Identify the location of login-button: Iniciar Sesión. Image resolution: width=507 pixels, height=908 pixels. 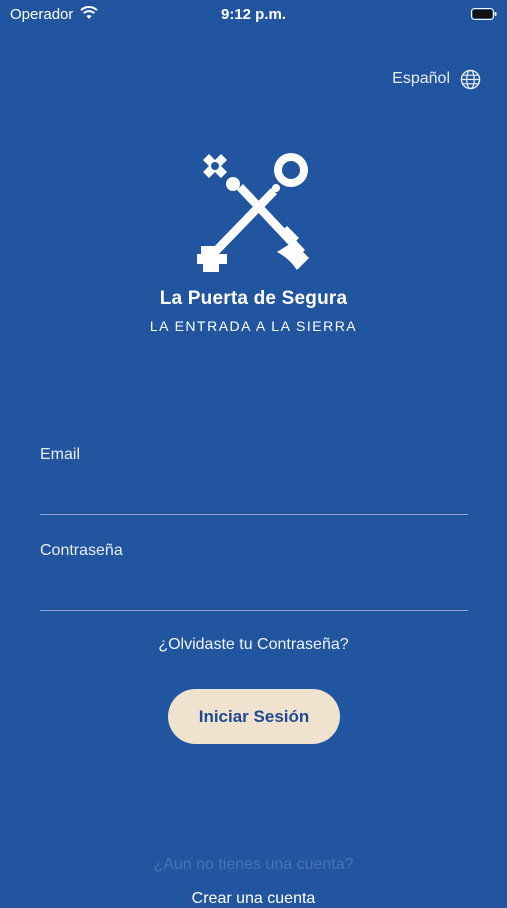
(254, 716).